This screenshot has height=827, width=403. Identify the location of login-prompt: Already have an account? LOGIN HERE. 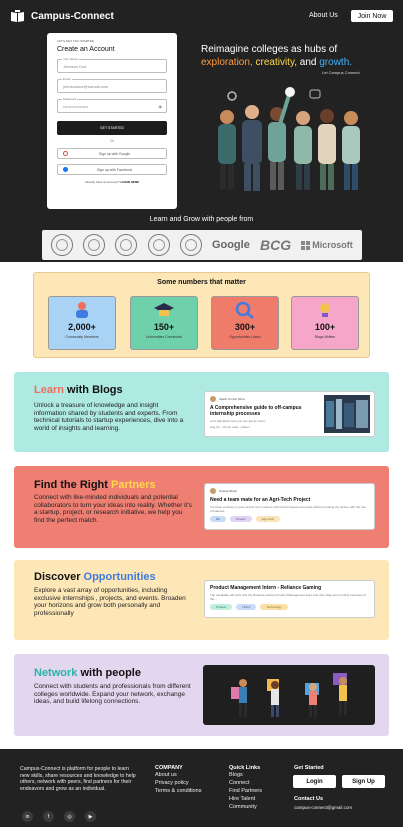
(112, 182).